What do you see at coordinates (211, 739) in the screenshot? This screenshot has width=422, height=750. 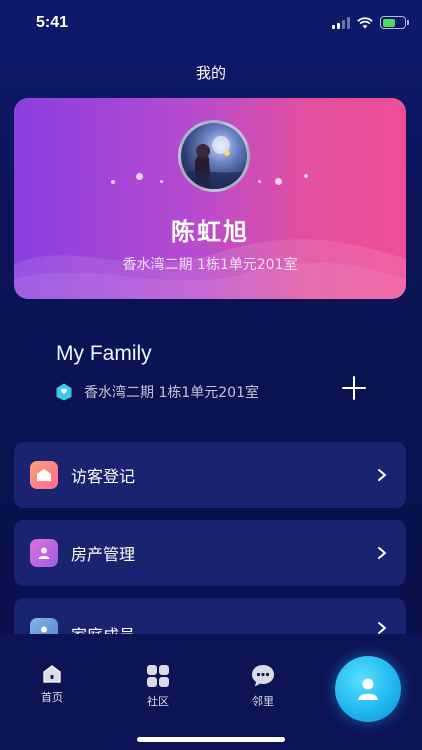 I see `home-indicator` at bounding box center [211, 739].